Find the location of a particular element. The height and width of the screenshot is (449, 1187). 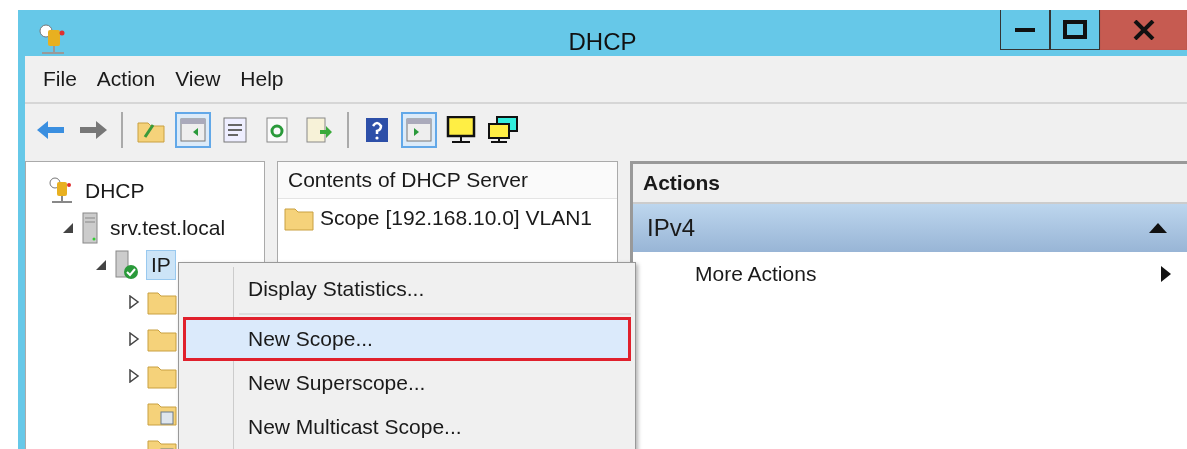

maximize-button is located at coordinates (1075, 30).